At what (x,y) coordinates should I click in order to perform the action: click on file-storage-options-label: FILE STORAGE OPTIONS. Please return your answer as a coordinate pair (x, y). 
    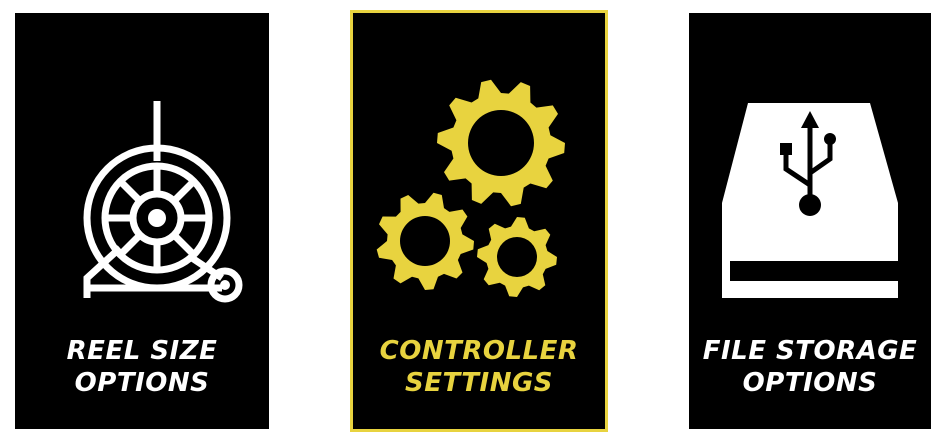
    Looking at the image, I should click on (810, 367).